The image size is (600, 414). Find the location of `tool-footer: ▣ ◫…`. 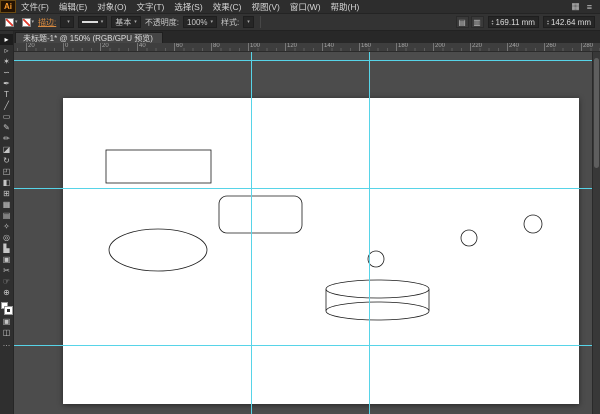

tool-footer: ▣ ◫… is located at coordinates (6, 332).